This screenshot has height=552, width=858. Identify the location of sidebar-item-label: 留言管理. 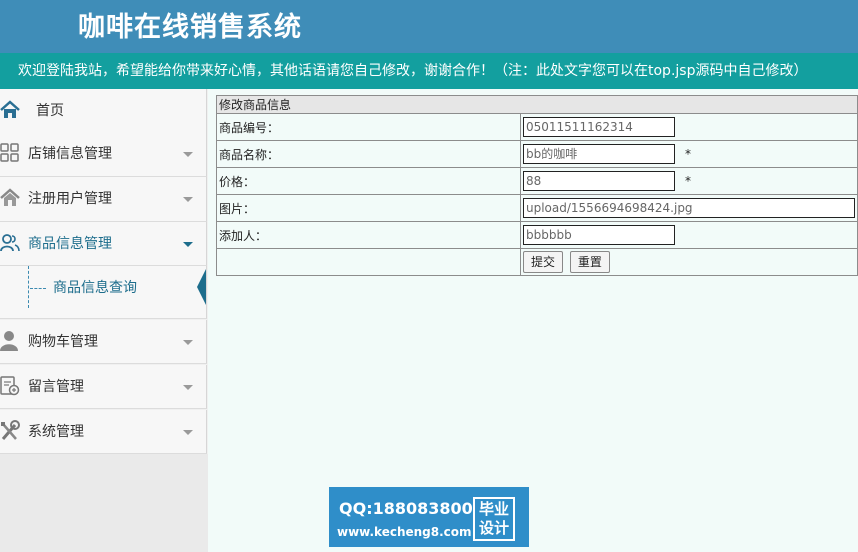
(56, 387).